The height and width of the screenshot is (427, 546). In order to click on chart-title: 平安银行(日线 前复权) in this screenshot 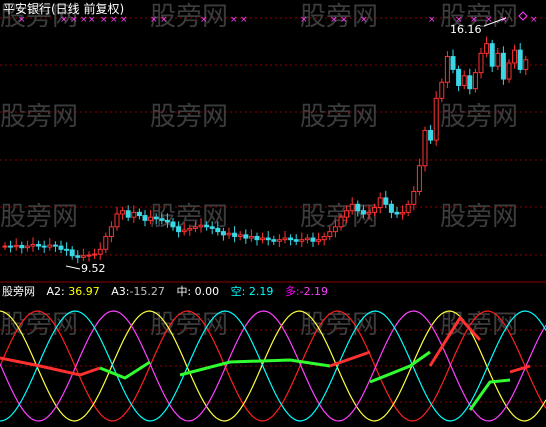, I will do `click(64, 9)`.